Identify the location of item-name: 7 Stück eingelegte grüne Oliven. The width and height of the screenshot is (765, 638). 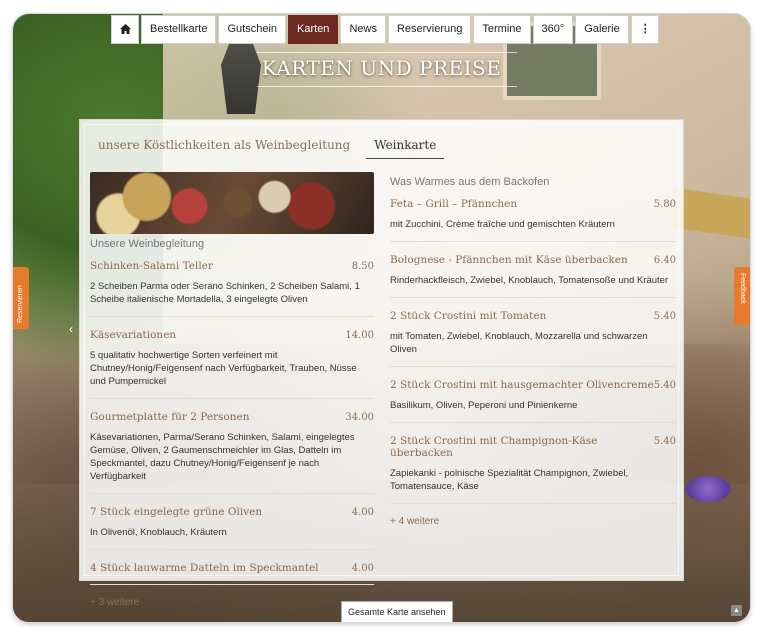
(176, 512).